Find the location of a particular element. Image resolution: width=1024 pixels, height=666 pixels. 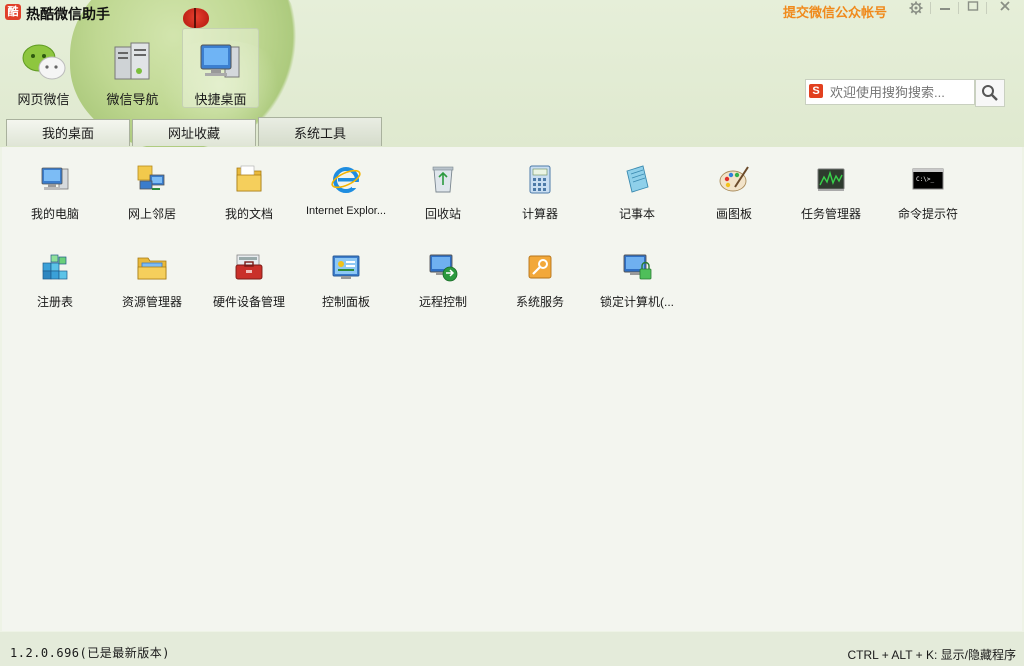

tool-my-computer: 我的电脑 is located at coordinates (55, 187).